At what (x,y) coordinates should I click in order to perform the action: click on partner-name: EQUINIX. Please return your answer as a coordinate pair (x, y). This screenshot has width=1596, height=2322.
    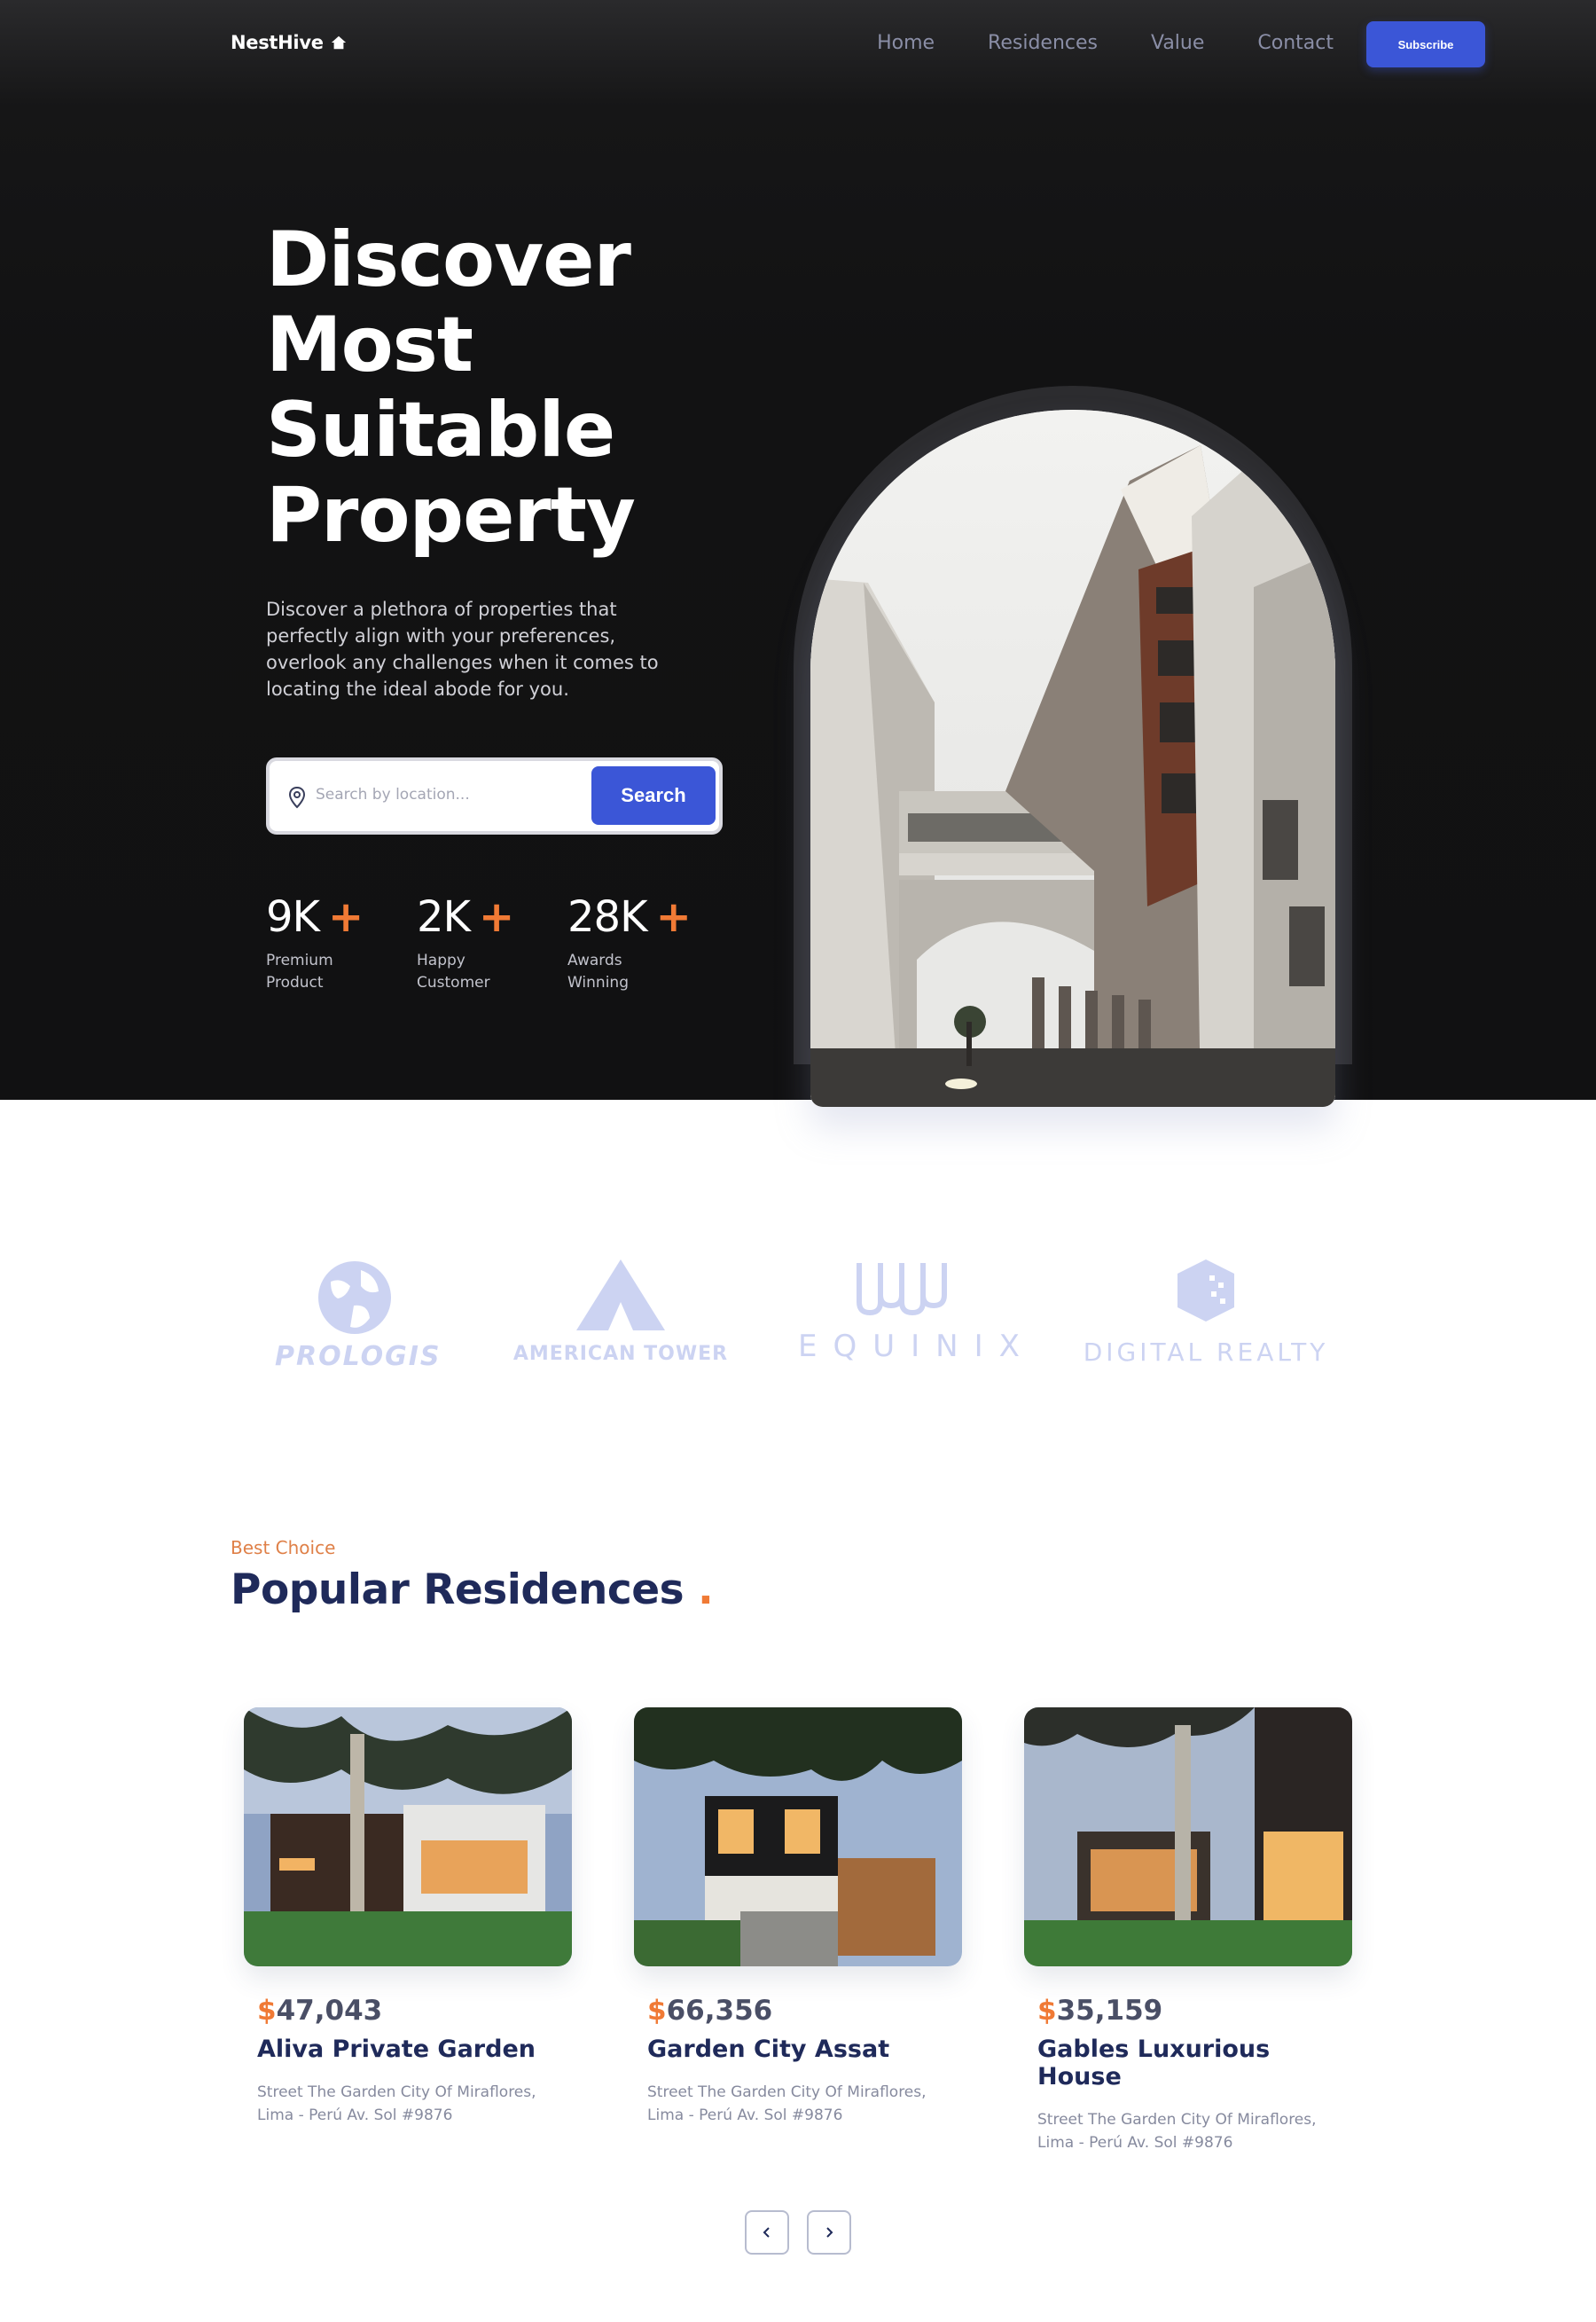
    Looking at the image, I should click on (917, 1346).